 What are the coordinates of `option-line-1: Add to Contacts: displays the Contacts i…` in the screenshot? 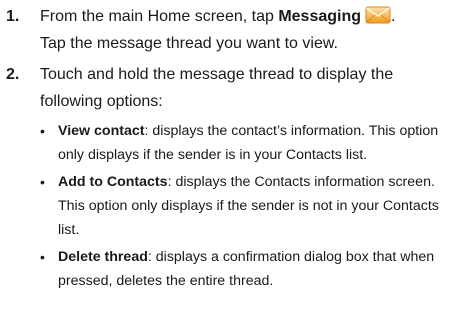 It's located at (261, 182).